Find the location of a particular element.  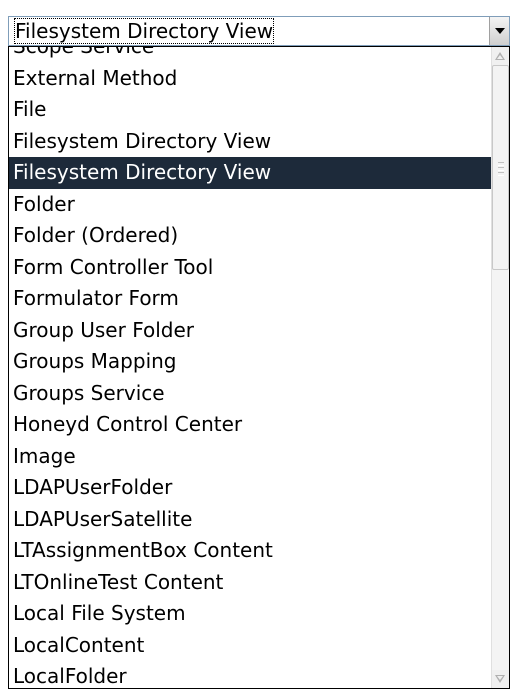

list-item: External Method is located at coordinates (250, 79).